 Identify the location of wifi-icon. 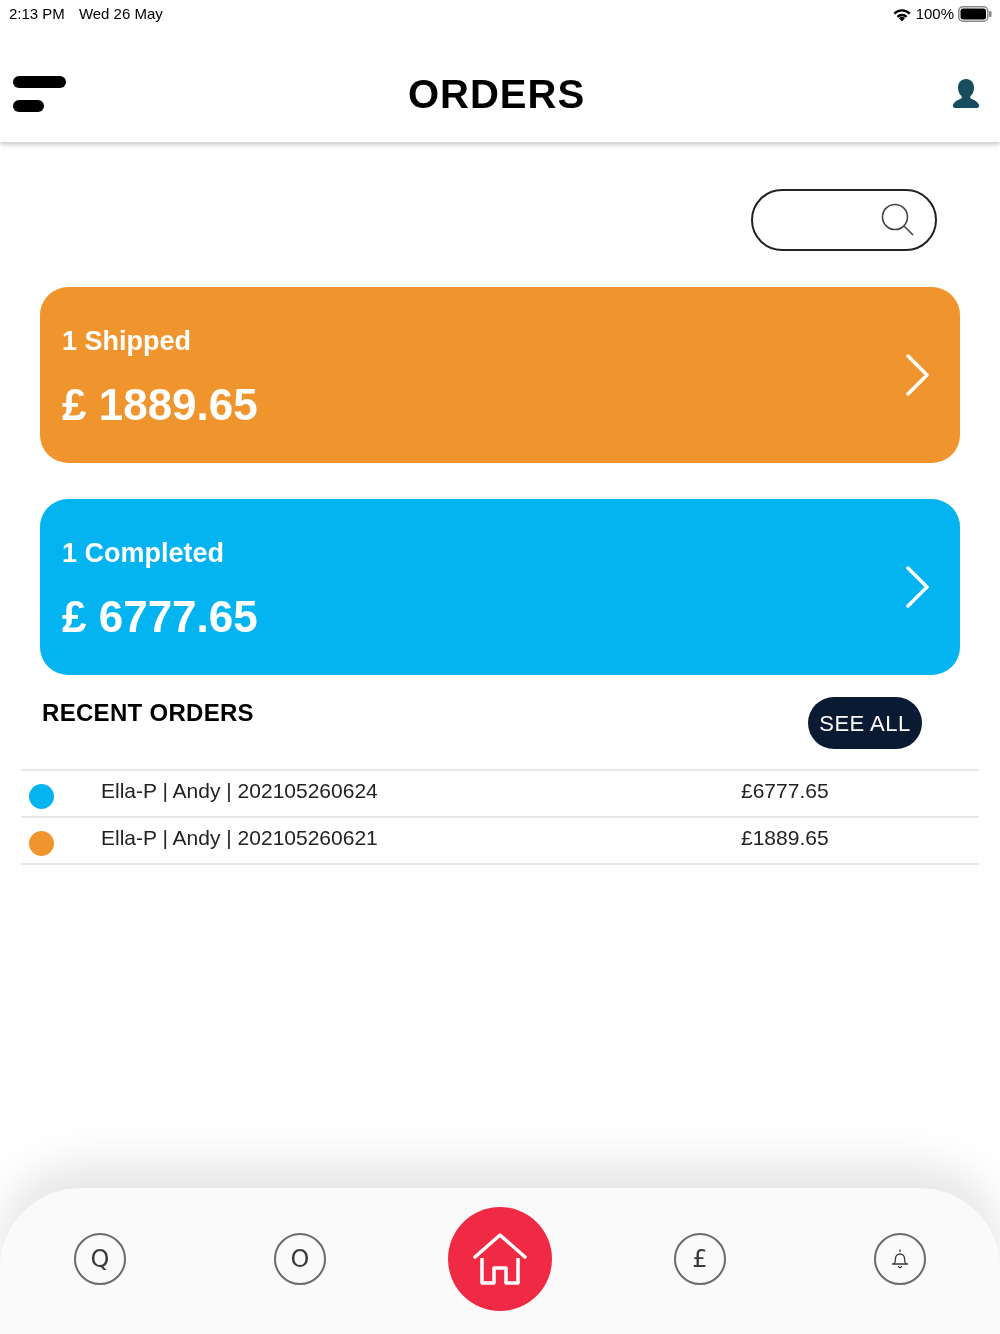
(901, 14).